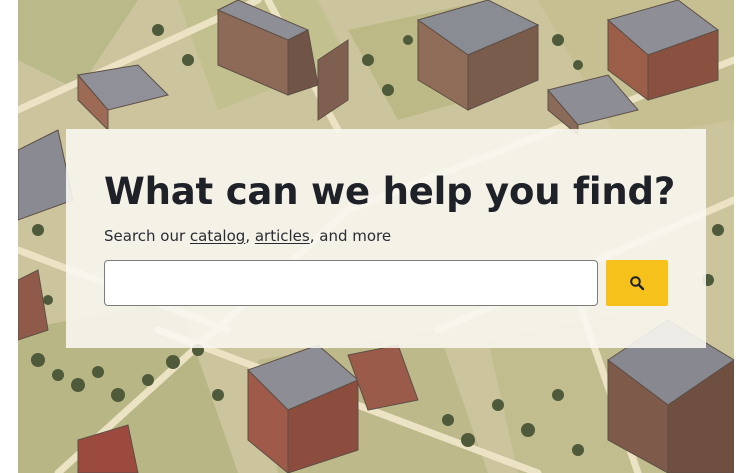 The height and width of the screenshot is (473, 740). I want to click on search-intro-suffix: , and more, so click(350, 236).